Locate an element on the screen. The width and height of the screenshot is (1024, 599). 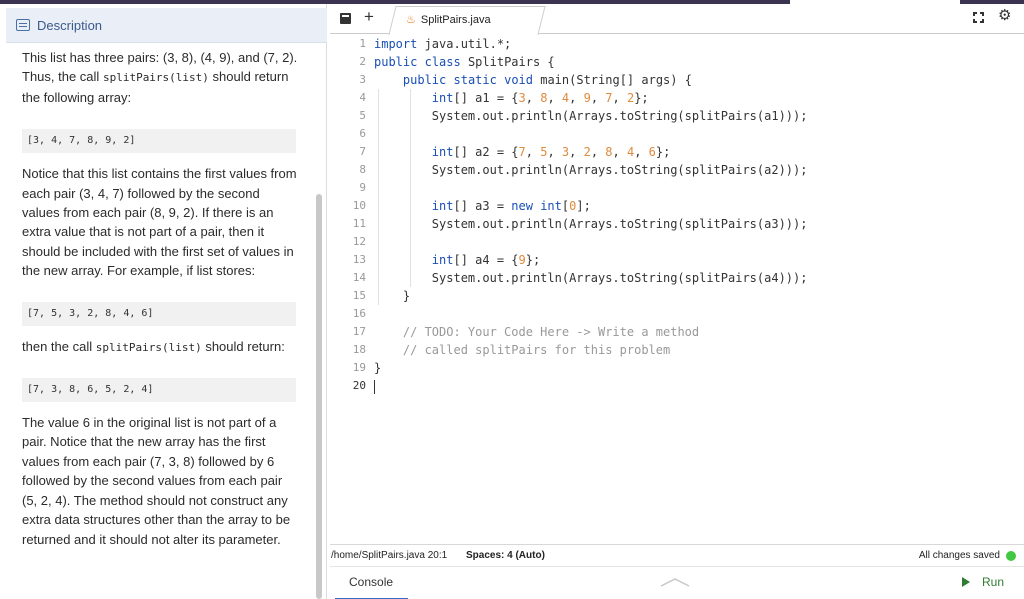
console-bar: Console Run is located at coordinates (677, 582).